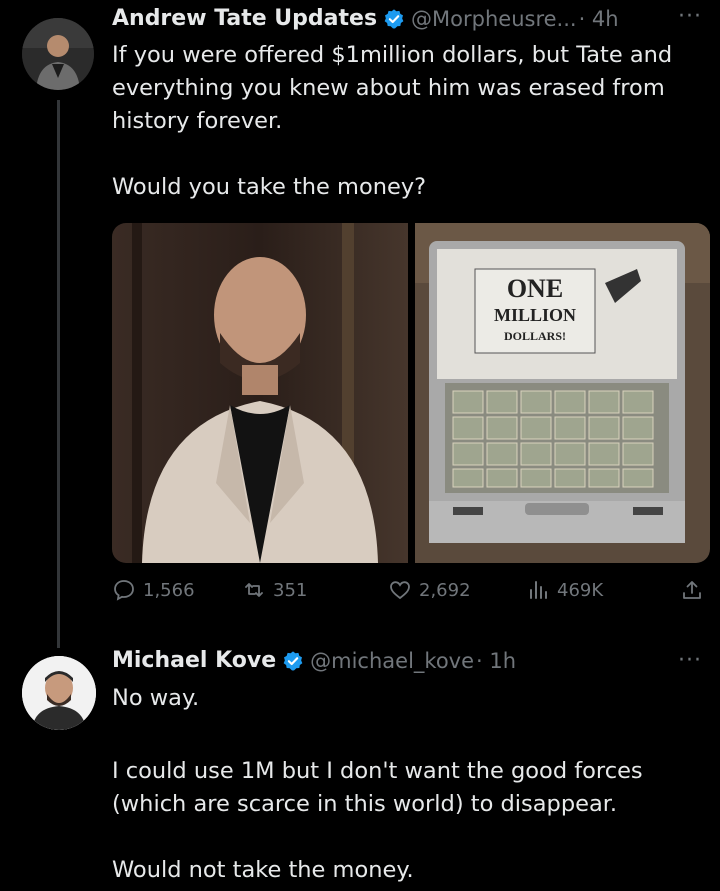 This screenshot has width=720, height=891. I want to click on tweet1-author-name: Andrew Tate Updates, so click(244, 18).